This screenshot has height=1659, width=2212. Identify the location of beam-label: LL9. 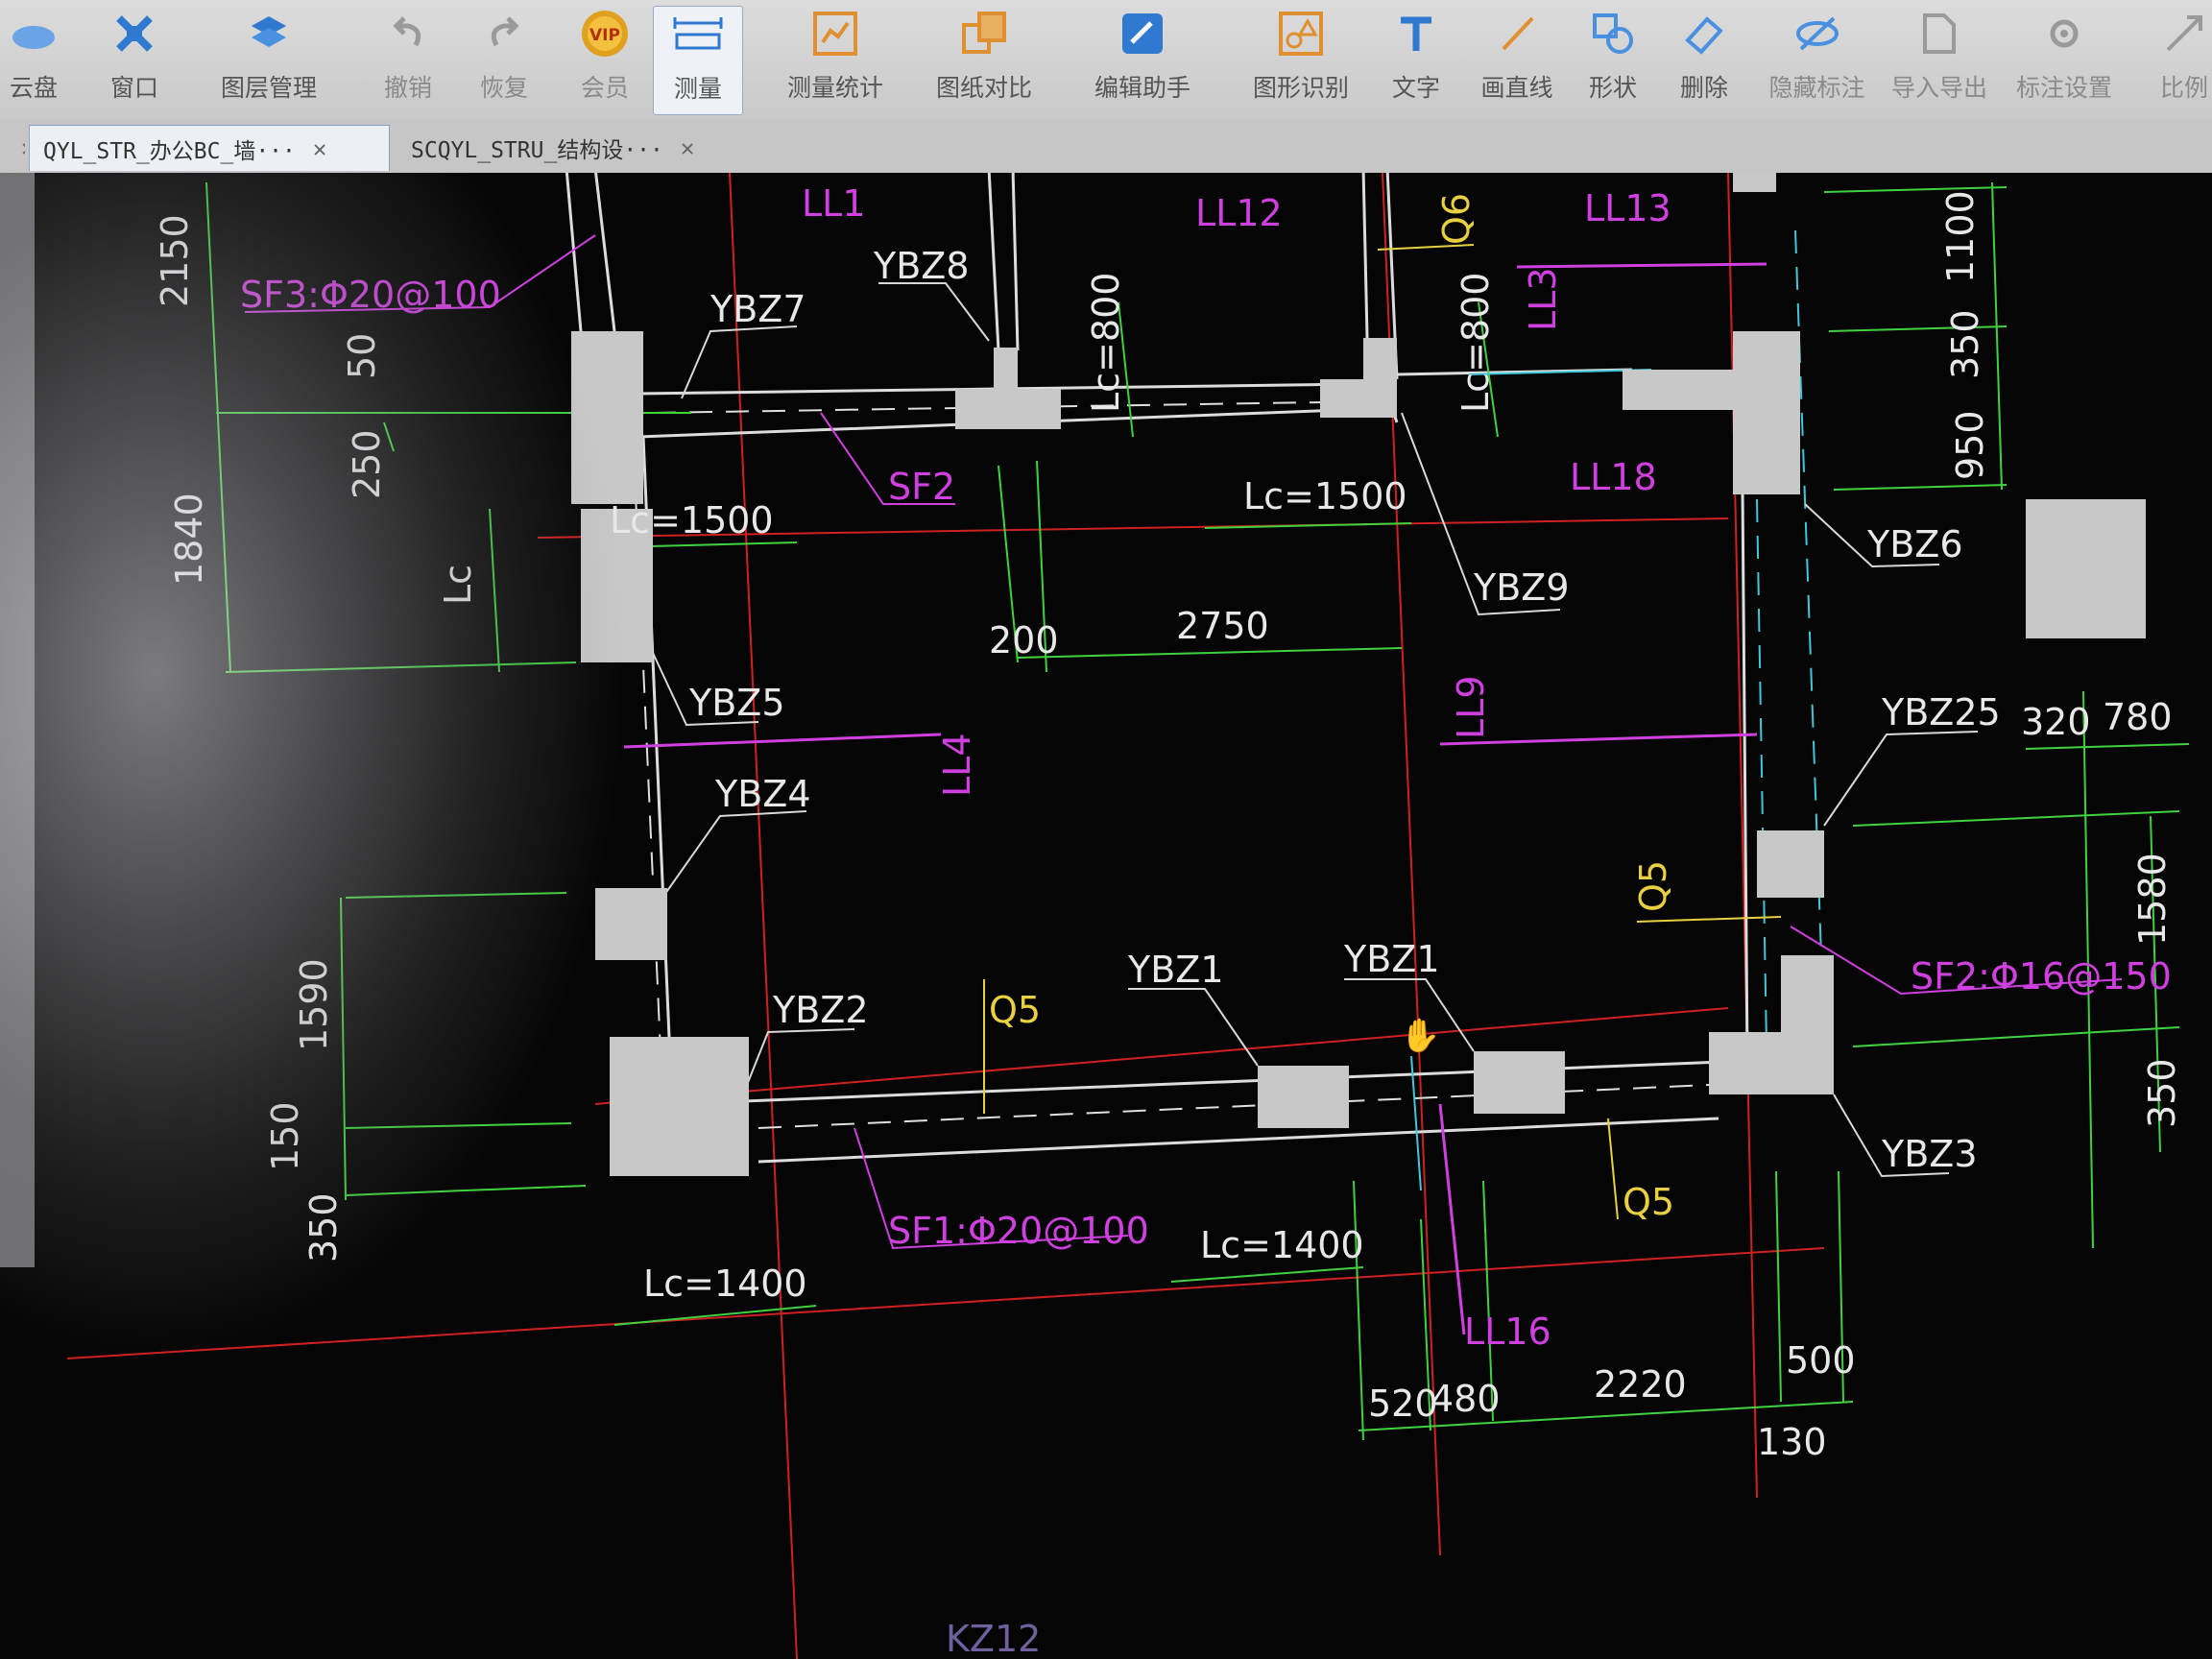
(1471, 707).